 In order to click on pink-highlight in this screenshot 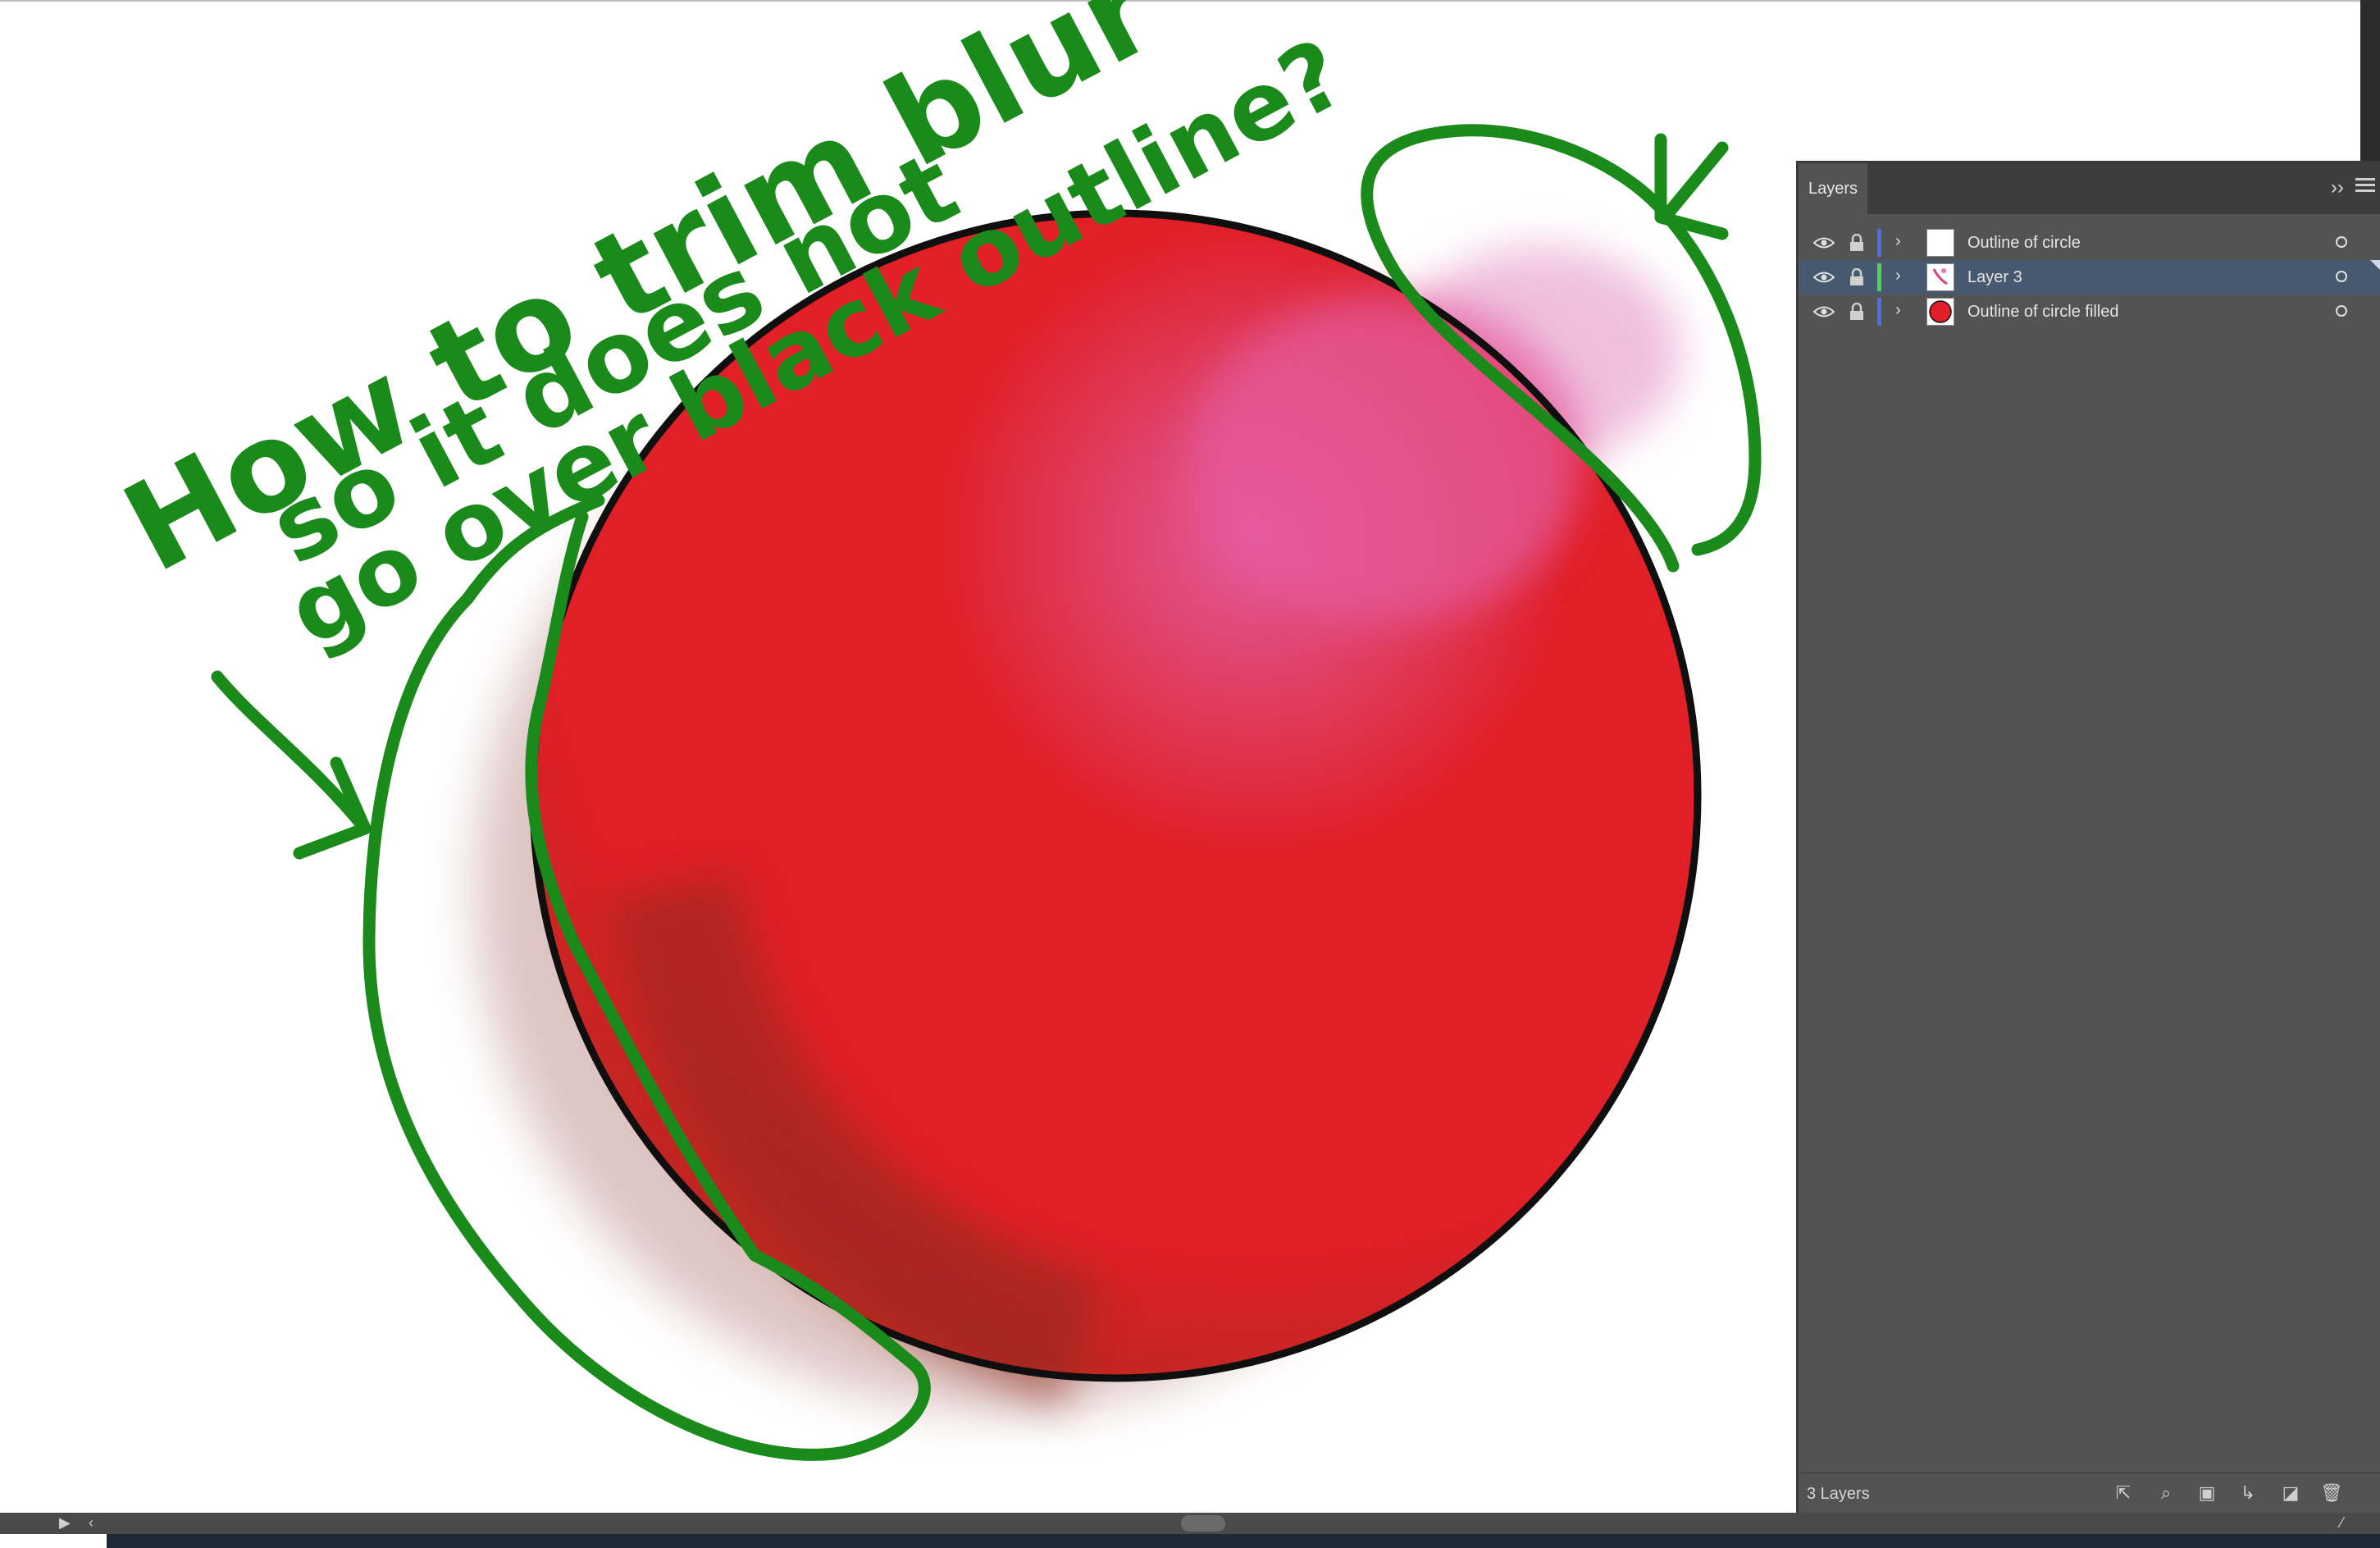, I will do `click(1386, 459)`.